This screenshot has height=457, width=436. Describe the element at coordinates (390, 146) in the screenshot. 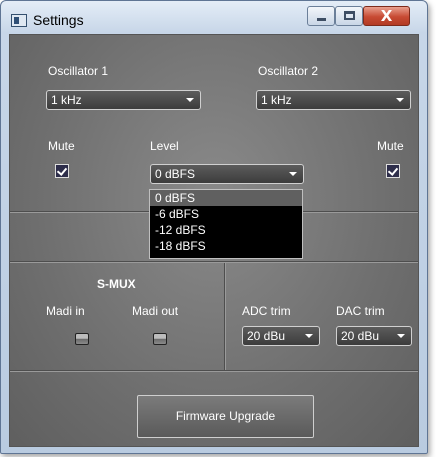

I see `mute-right-label: Mute` at that location.